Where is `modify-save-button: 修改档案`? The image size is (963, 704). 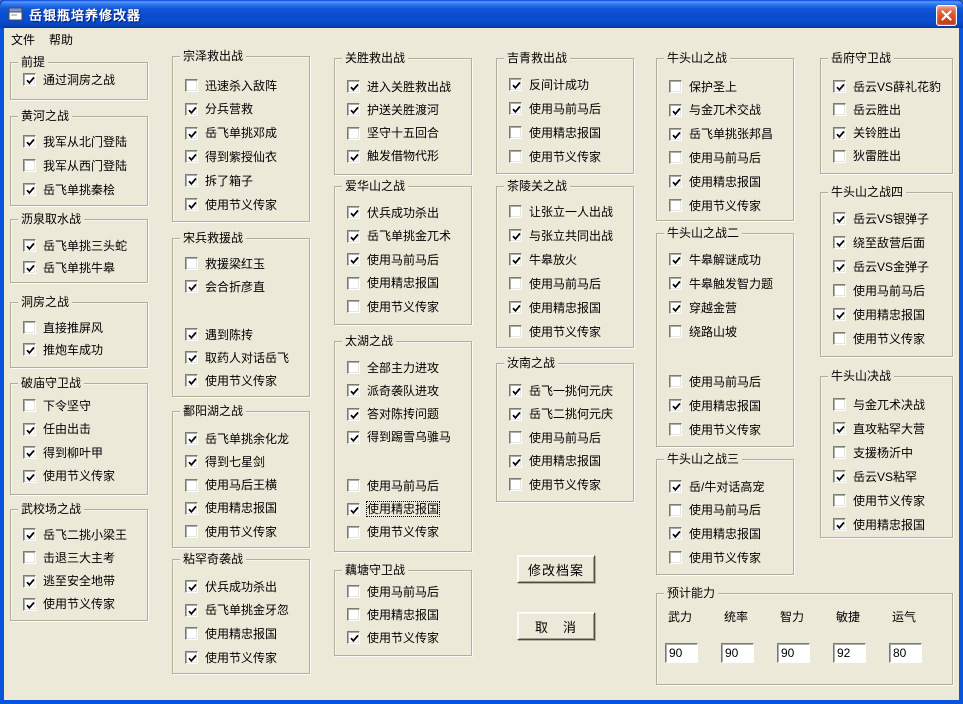 modify-save-button: 修改档案 is located at coordinates (556, 569).